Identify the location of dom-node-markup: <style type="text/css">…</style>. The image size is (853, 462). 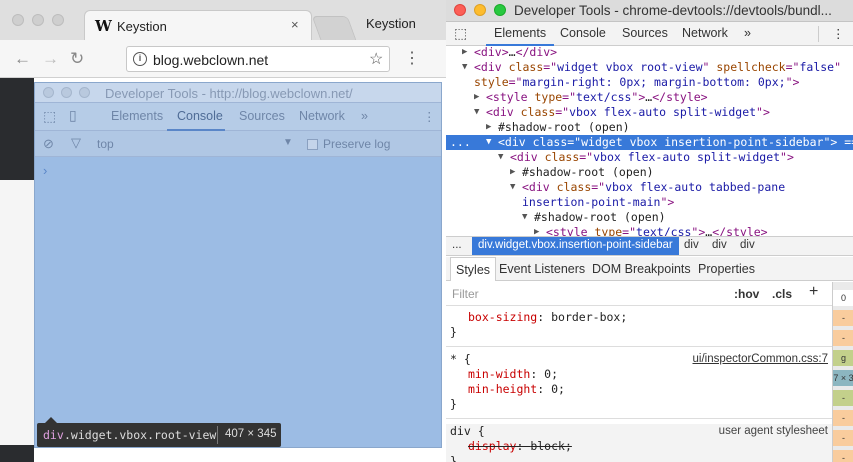
(597, 97).